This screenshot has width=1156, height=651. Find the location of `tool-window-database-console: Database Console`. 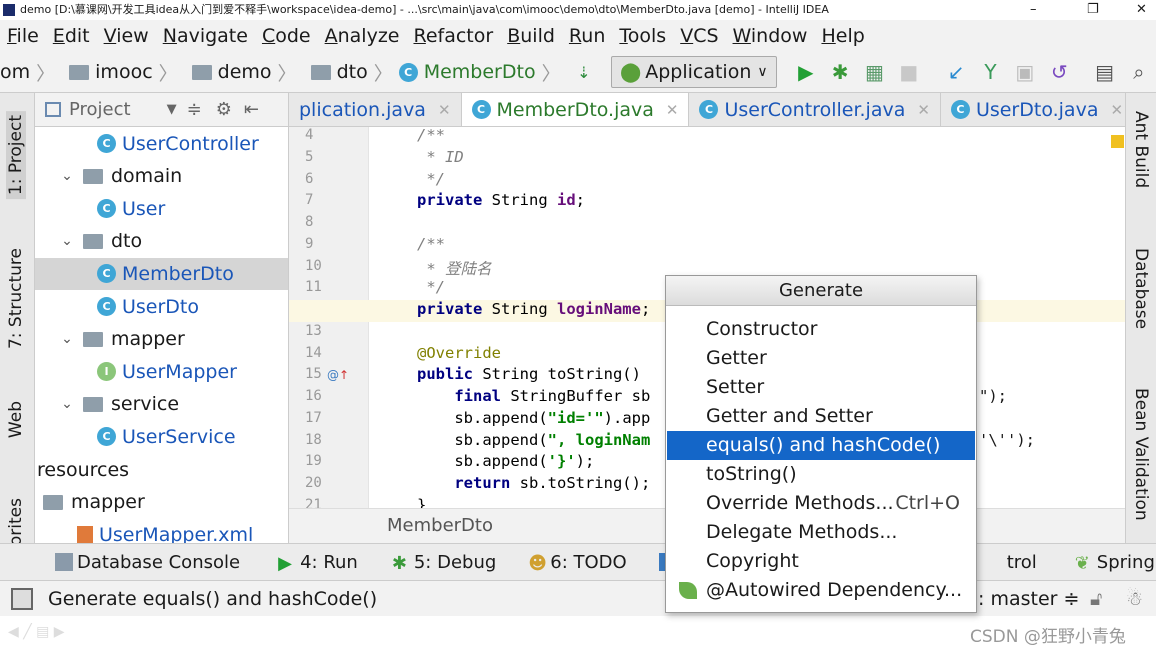

tool-window-database-console: Database Console is located at coordinates (147, 562).